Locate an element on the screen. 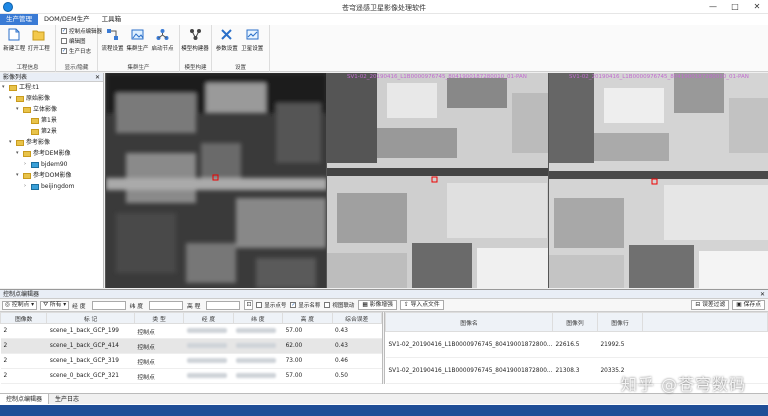 The height and width of the screenshot is (416, 768). tools-icon is located at coordinates (226, 34).